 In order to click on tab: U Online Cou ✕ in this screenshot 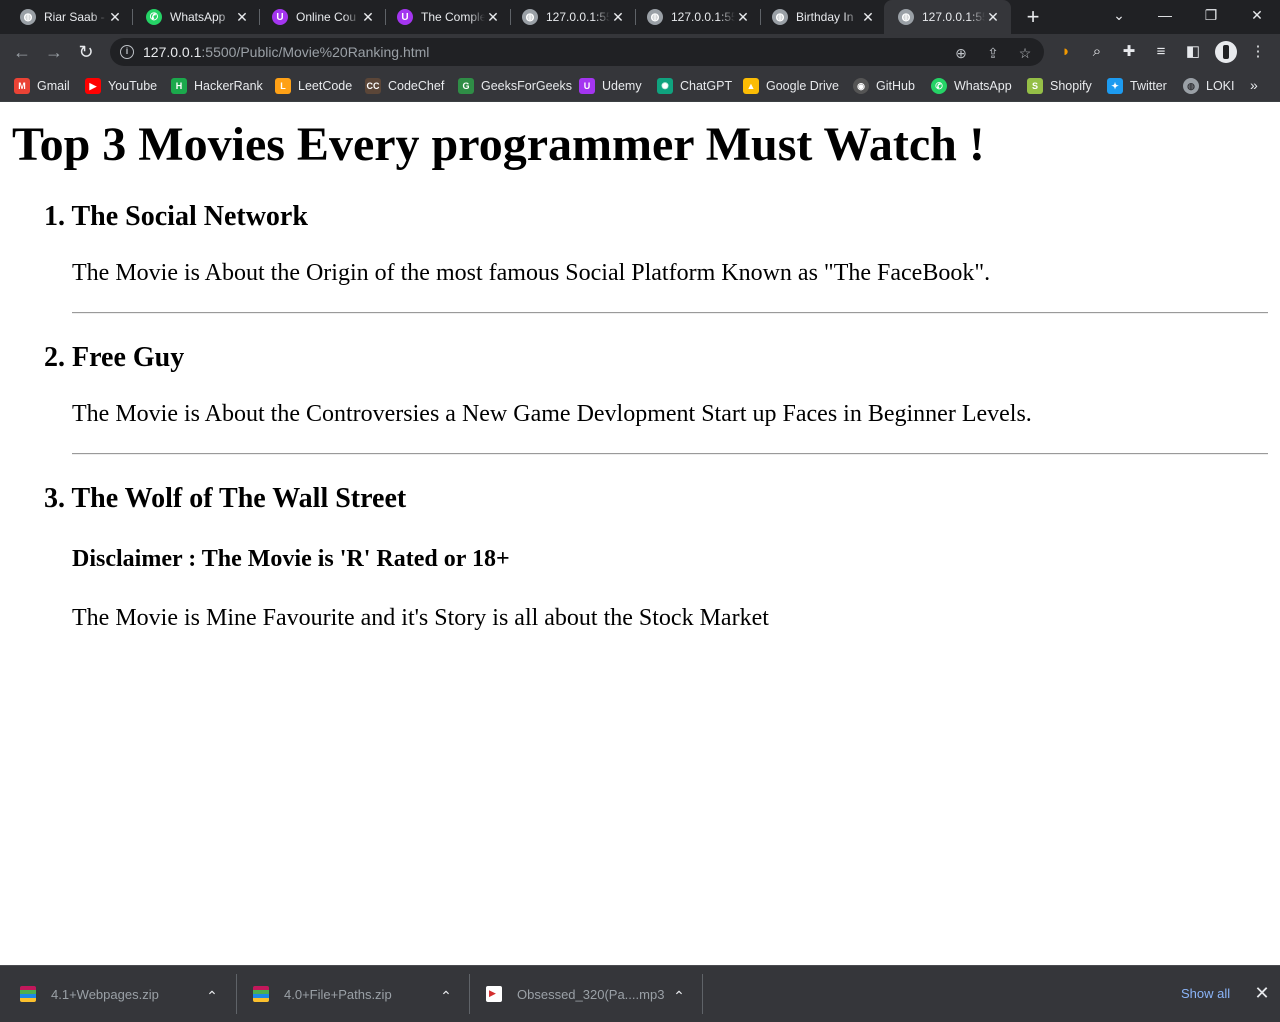, I will do `click(319, 17)`.